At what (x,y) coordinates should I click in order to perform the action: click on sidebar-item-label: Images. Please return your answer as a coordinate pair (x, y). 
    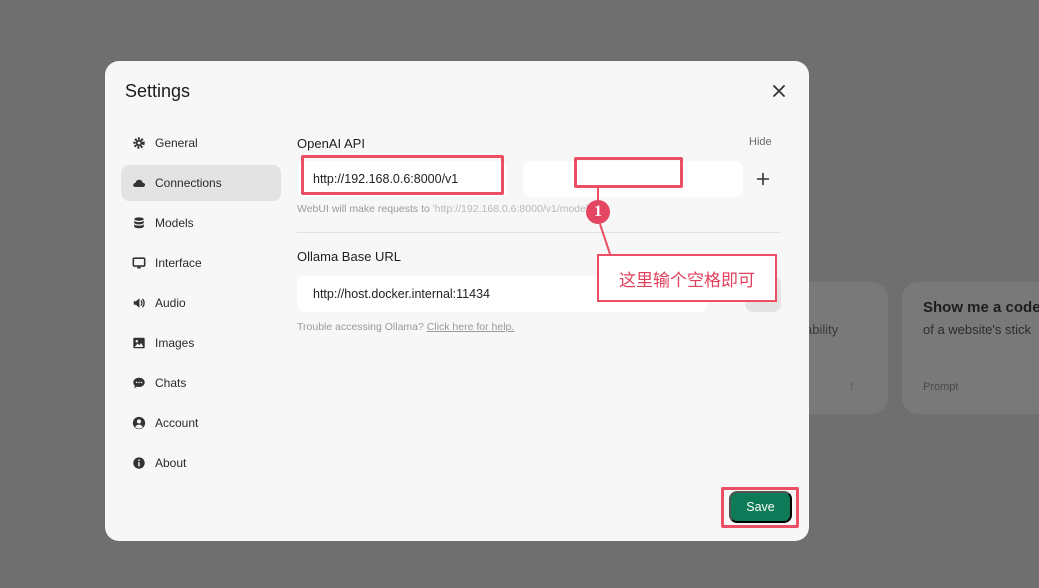
    Looking at the image, I should click on (175, 343).